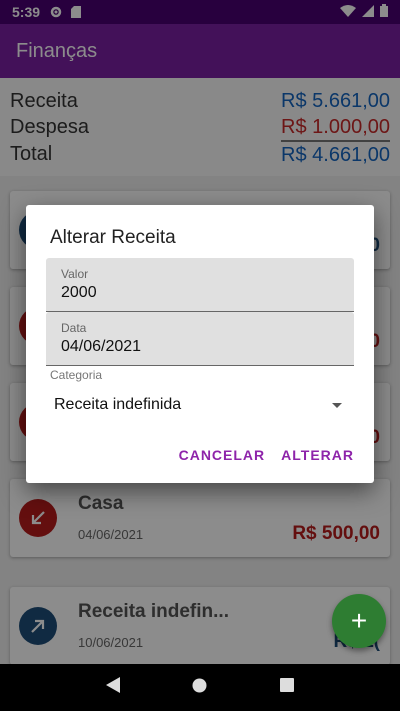 The height and width of the screenshot is (711, 400). What do you see at coordinates (113, 237) in the screenshot?
I see `dialog-title: Alterar Receita` at bounding box center [113, 237].